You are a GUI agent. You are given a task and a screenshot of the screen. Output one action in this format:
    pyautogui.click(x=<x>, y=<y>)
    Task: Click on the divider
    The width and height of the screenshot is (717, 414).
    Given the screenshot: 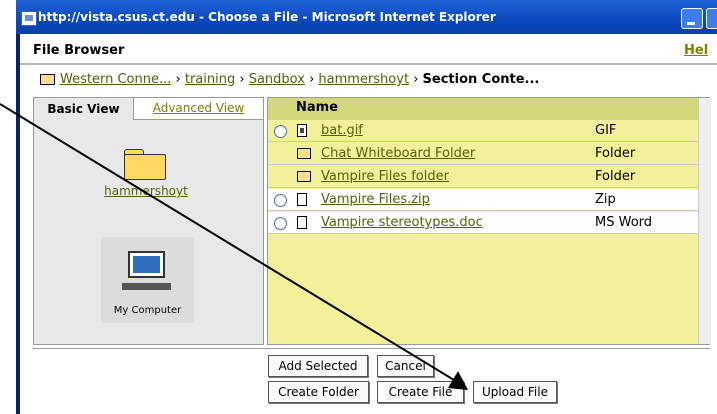 What is the action you would take?
    pyautogui.click(x=371, y=348)
    